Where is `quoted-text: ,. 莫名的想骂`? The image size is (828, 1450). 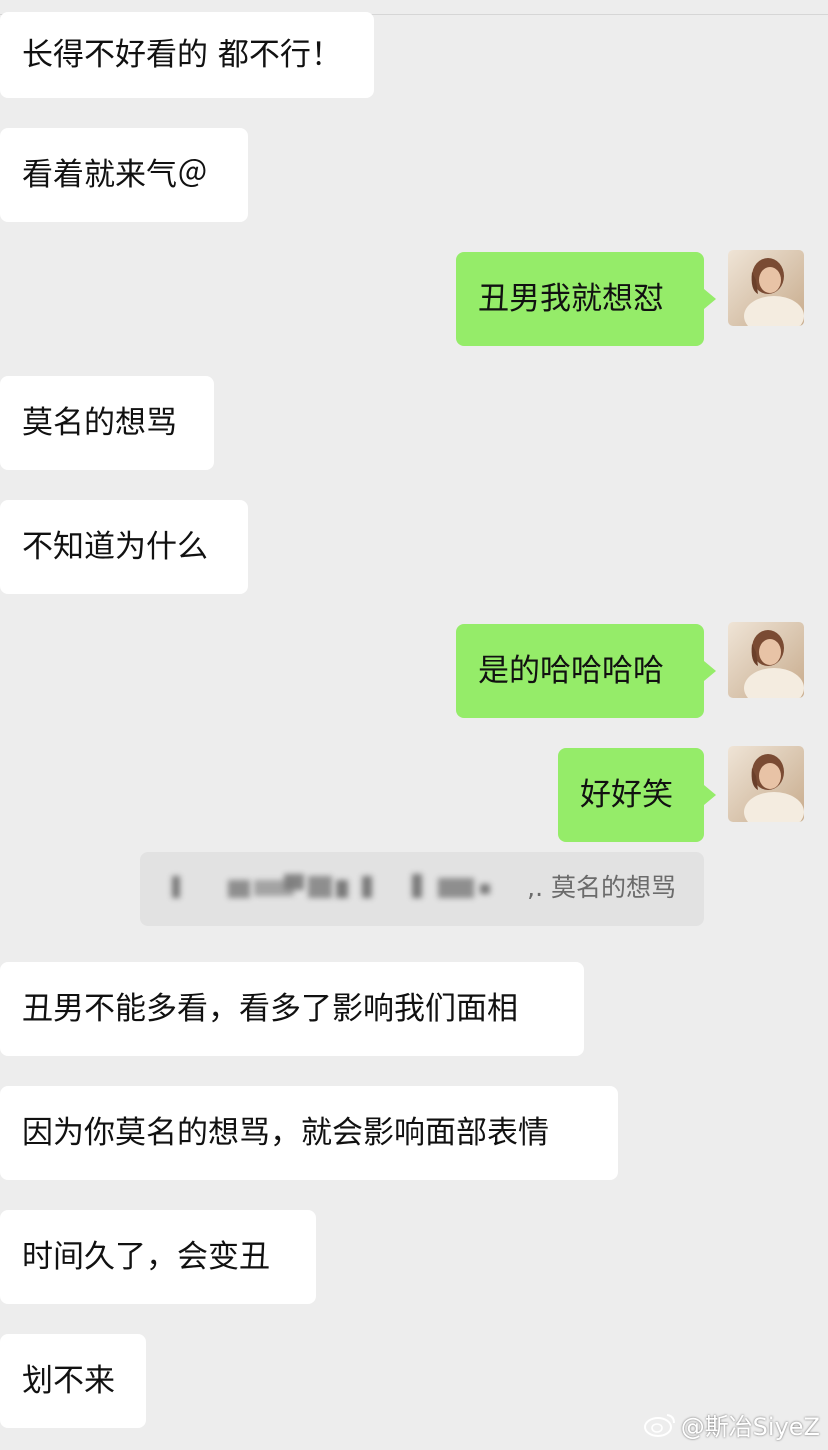
quoted-text: ,. 莫名的想骂 is located at coordinates (601, 887).